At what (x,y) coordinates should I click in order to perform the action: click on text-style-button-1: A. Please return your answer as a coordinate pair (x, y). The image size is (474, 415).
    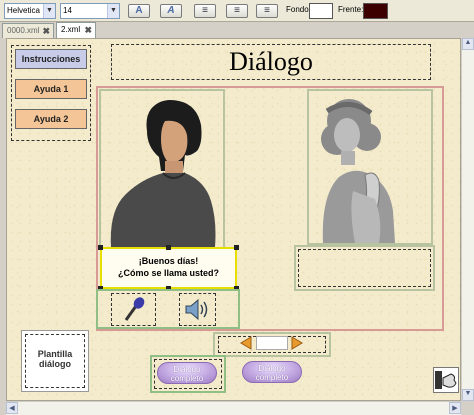
    Looking at the image, I should click on (139, 11).